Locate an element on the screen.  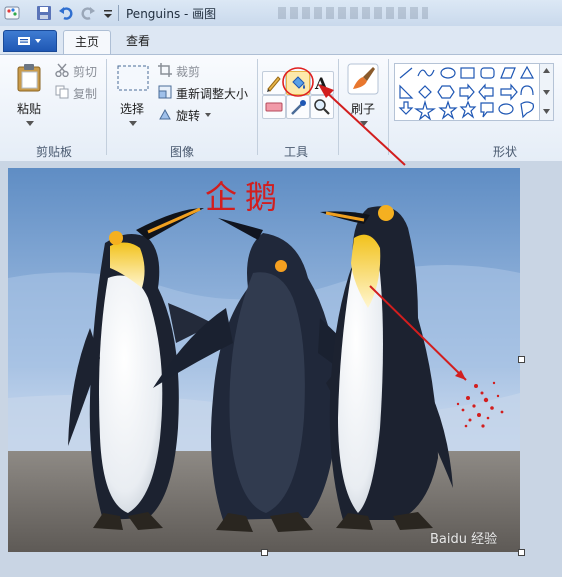
shapes-scrollbar is located at coordinates (546, 92).